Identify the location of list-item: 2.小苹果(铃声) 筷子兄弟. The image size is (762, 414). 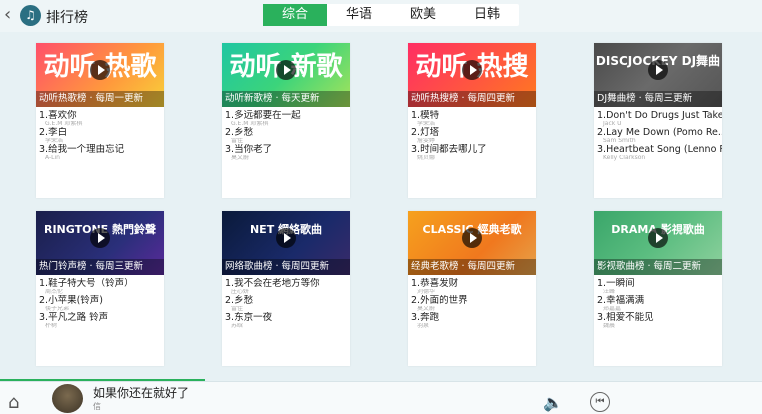
(101, 303).